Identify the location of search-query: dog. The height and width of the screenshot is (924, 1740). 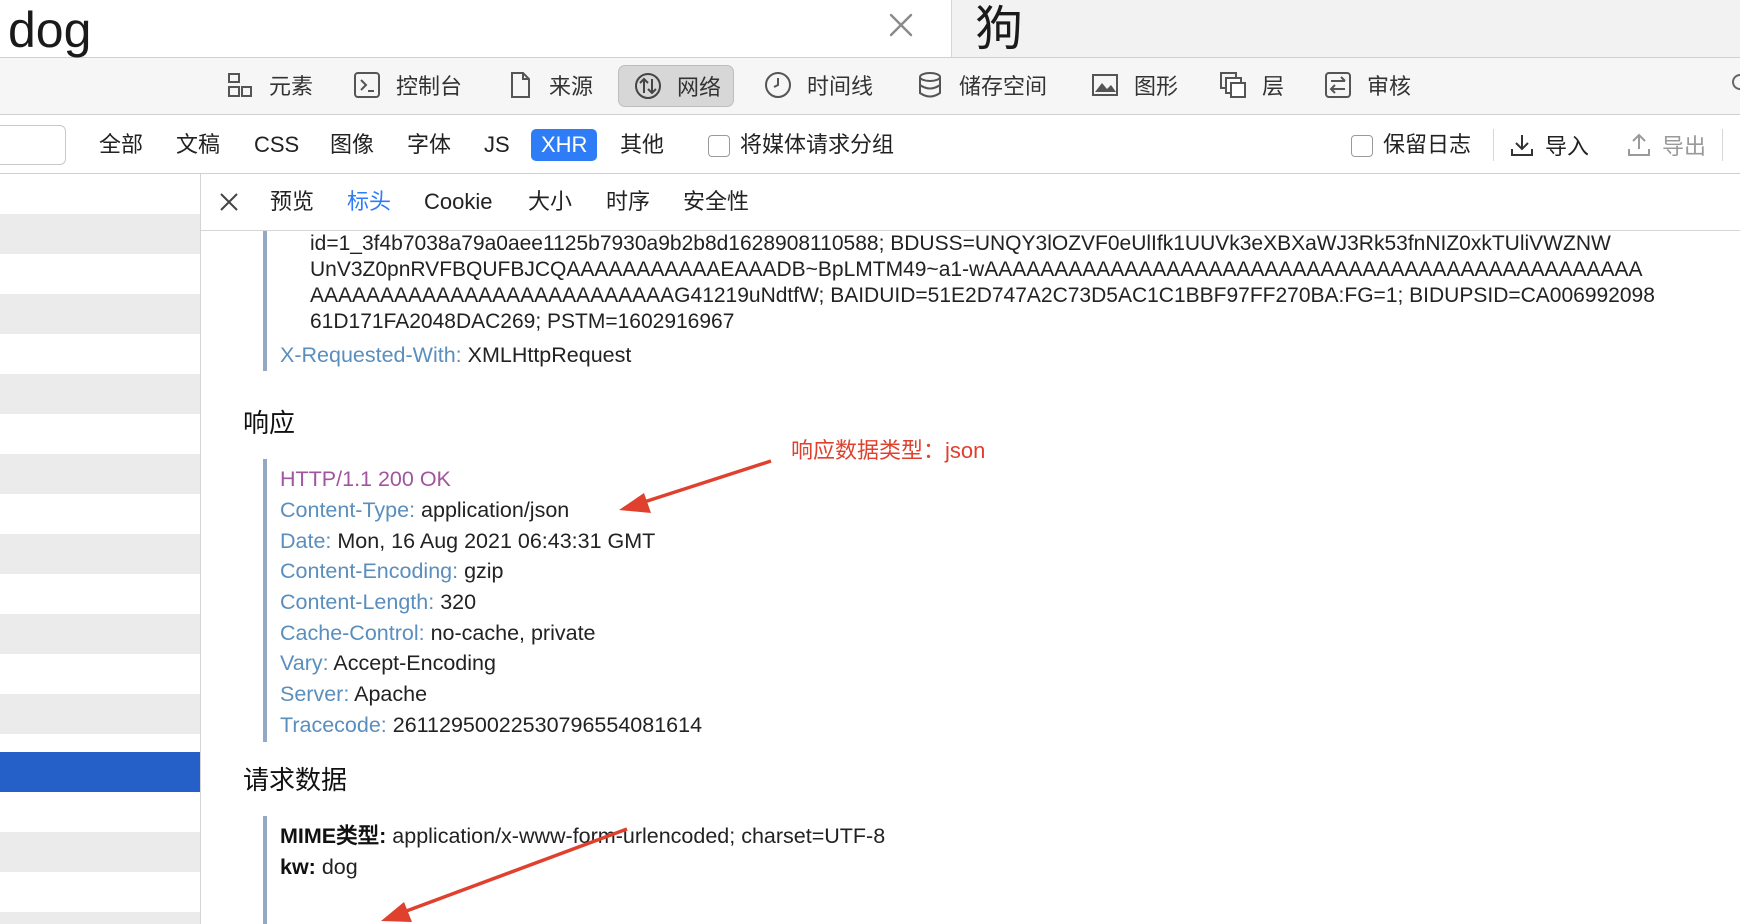
(49, 30).